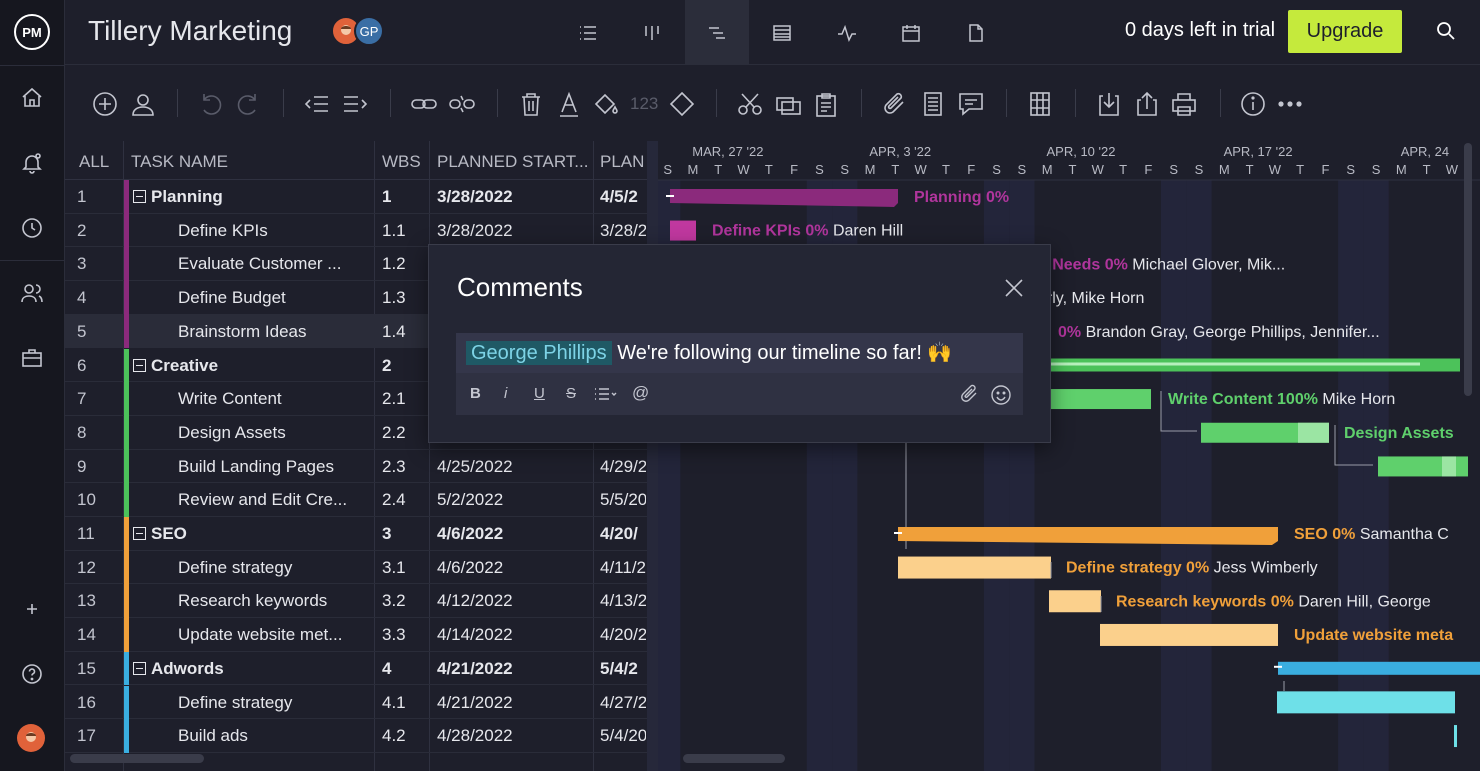 The width and height of the screenshot is (1480, 771). Describe the element at coordinates (514, 534) in the screenshot. I see `planned-start-cell: 4/6/2022` at that location.